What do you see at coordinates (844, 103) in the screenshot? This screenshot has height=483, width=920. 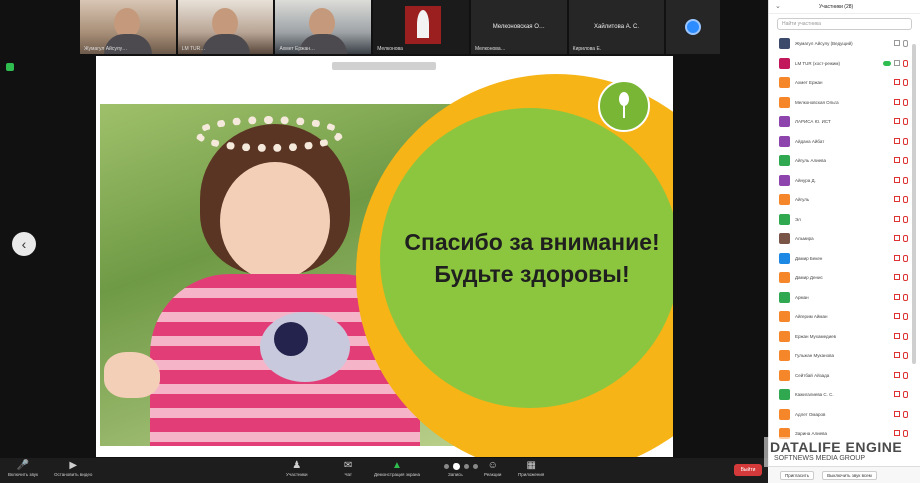 I see `participant-list-item: Мелконовская Ольга` at bounding box center [844, 103].